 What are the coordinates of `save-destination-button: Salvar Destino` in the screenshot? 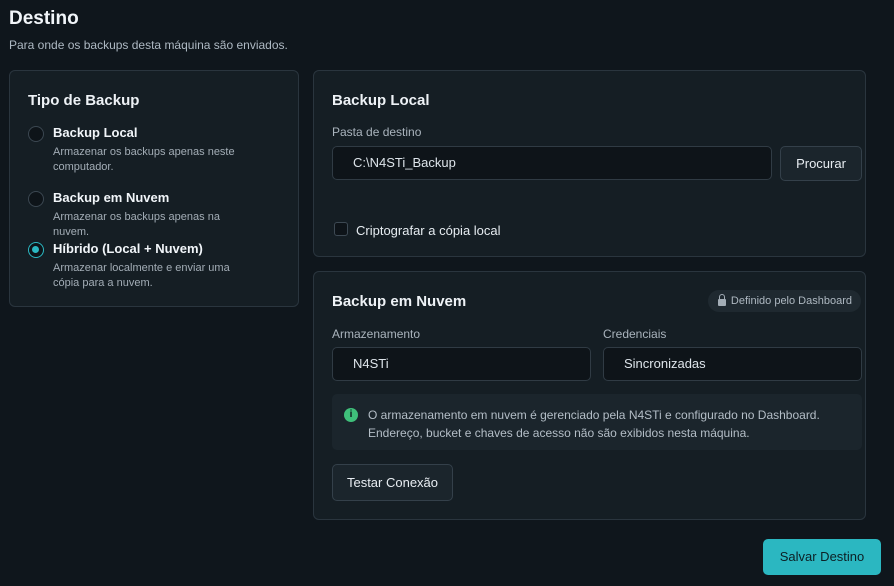 It's located at (822, 557).